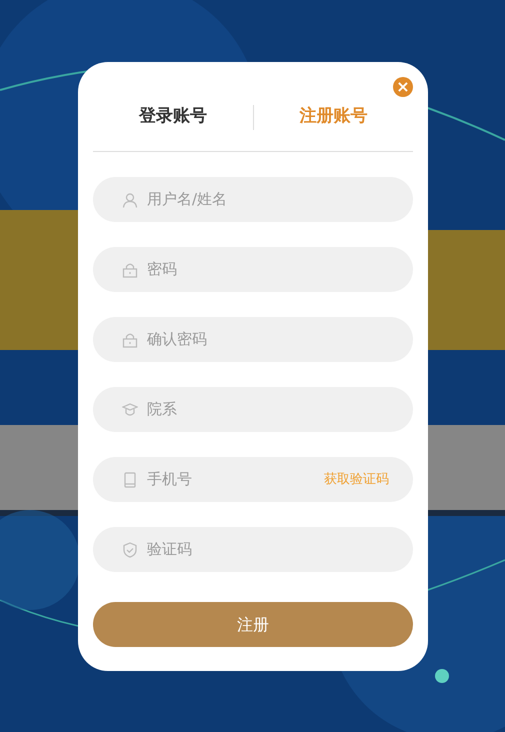  What do you see at coordinates (231, 479) in the screenshot?
I see `text-input: 手机号` at bounding box center [231, 479].